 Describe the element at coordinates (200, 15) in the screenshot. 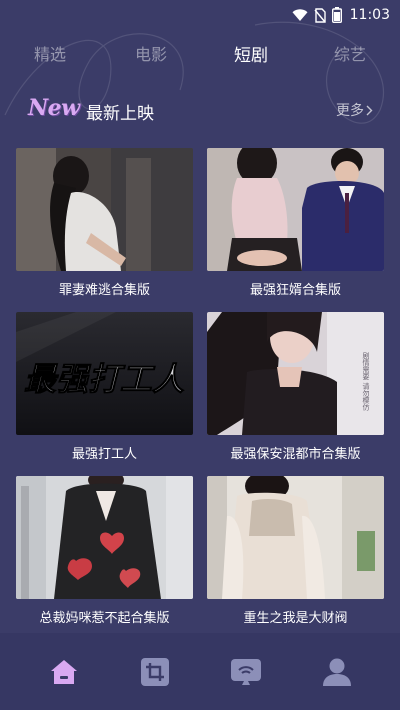

I see `status-bar: 11:03` at that location.